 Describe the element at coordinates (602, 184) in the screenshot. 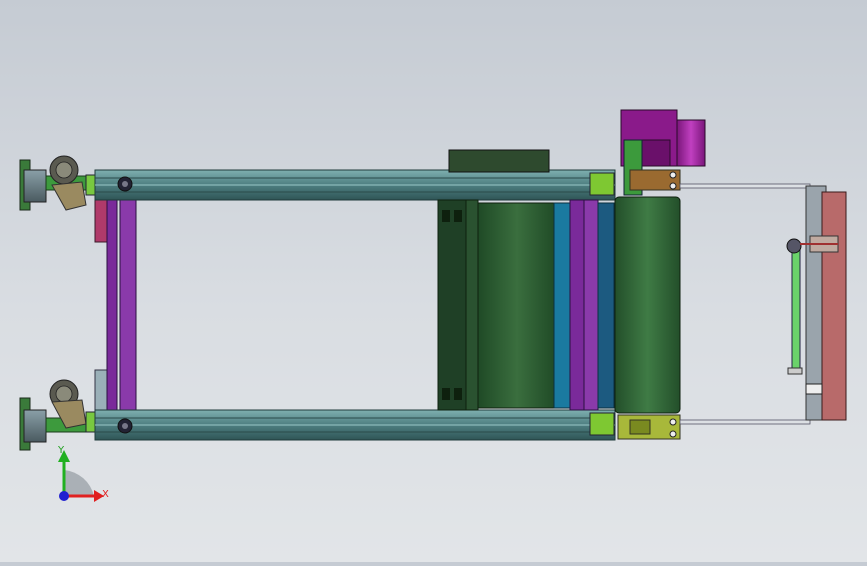

I see `bracket-top` at that location.